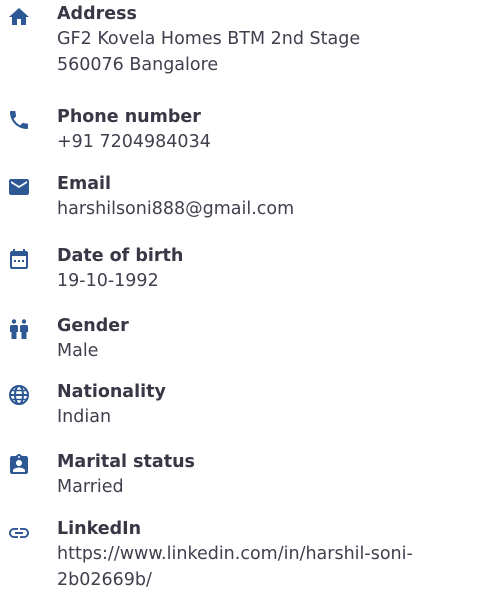 Image resolution: width=481 pixels, height=607 pixels. Describe the element at coordinates (267, 142) in the screenshot. I see `phone-value-link: +91 7204984034` at that location.